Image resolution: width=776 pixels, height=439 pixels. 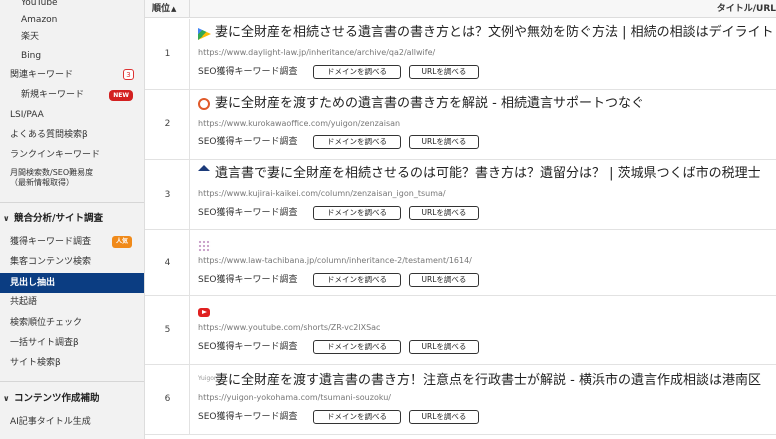 I want to click on rank-number: 4, so click(x=167, y=263).